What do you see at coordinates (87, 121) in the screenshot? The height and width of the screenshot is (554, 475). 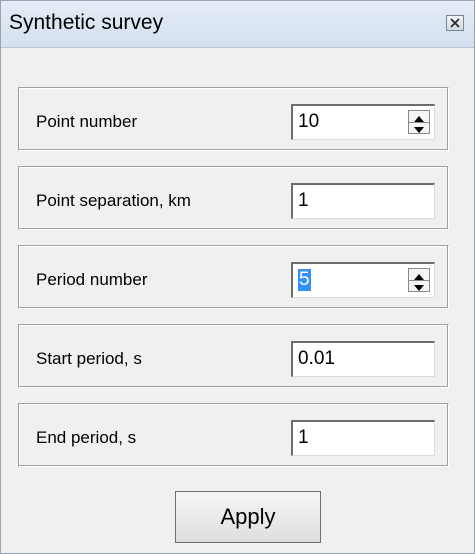 I see `point-number-label: Point number` at bounding box center [87, 121].